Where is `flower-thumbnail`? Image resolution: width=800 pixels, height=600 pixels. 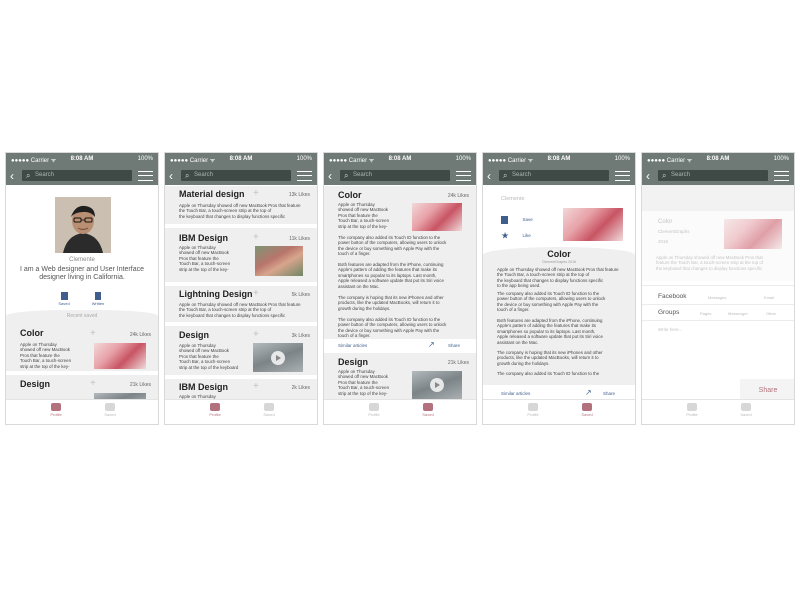 flower-thumbnail is located at coordinates (120, 356).